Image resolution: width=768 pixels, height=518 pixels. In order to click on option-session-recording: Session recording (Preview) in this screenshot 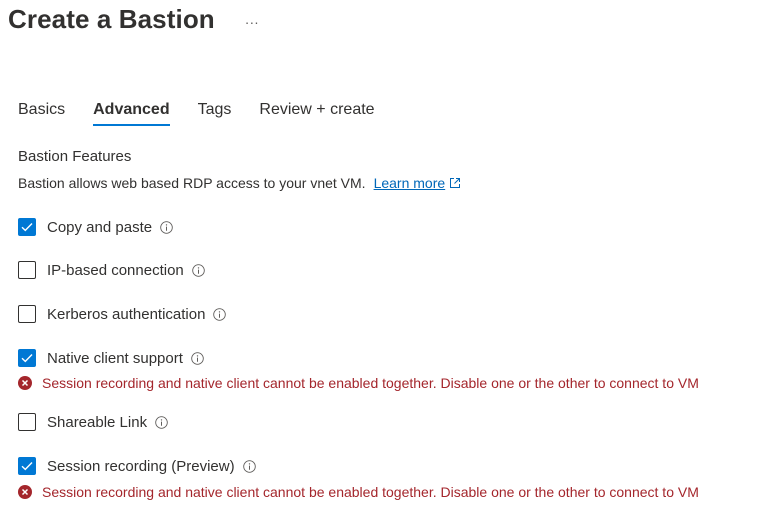, I will do `click(137, 466)`.